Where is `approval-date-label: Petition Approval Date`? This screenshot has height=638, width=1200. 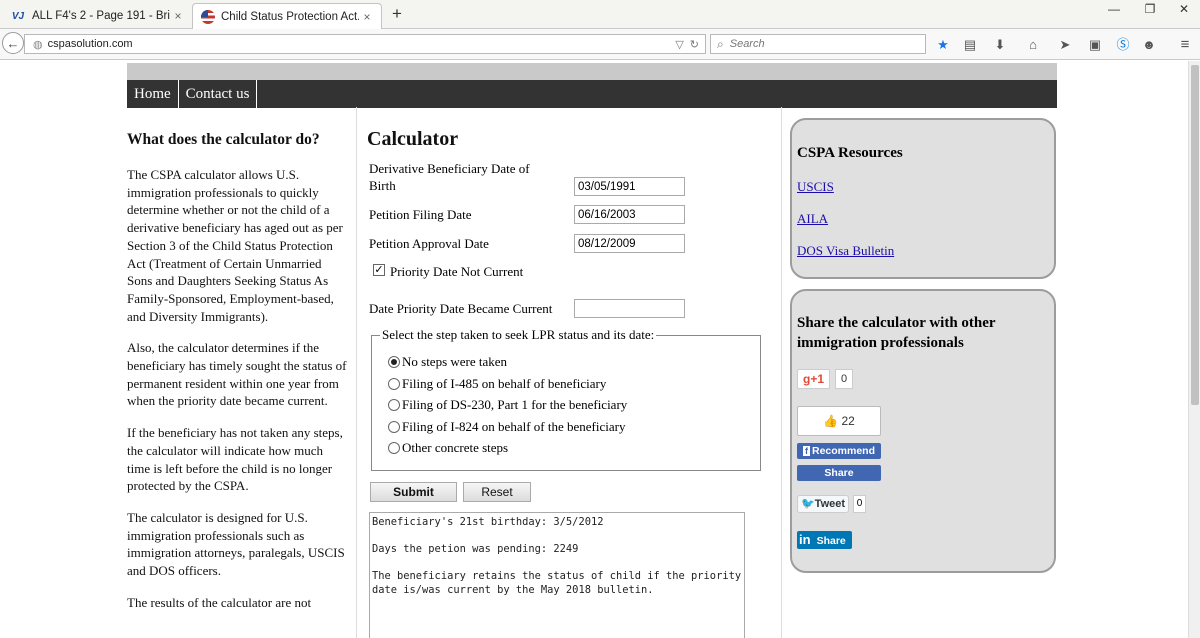 approval-date-label: Petition Approval Date is located at coordinates (429, 243).